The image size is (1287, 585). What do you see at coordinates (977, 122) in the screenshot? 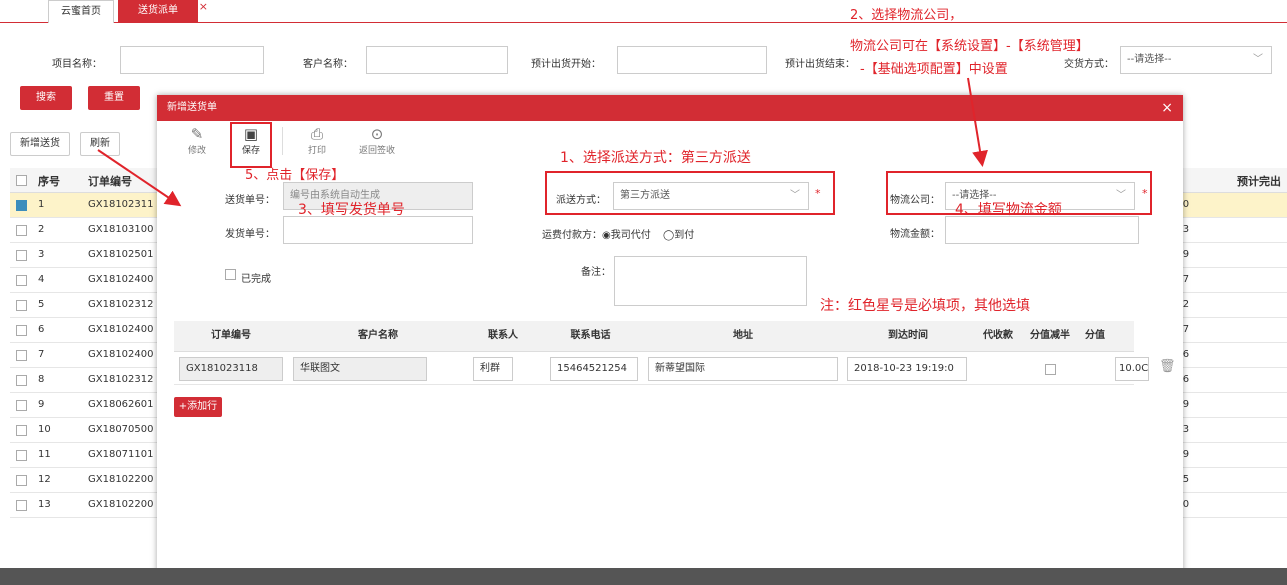
I see `arrow-to-logistics` at bounding box center [977, 122].